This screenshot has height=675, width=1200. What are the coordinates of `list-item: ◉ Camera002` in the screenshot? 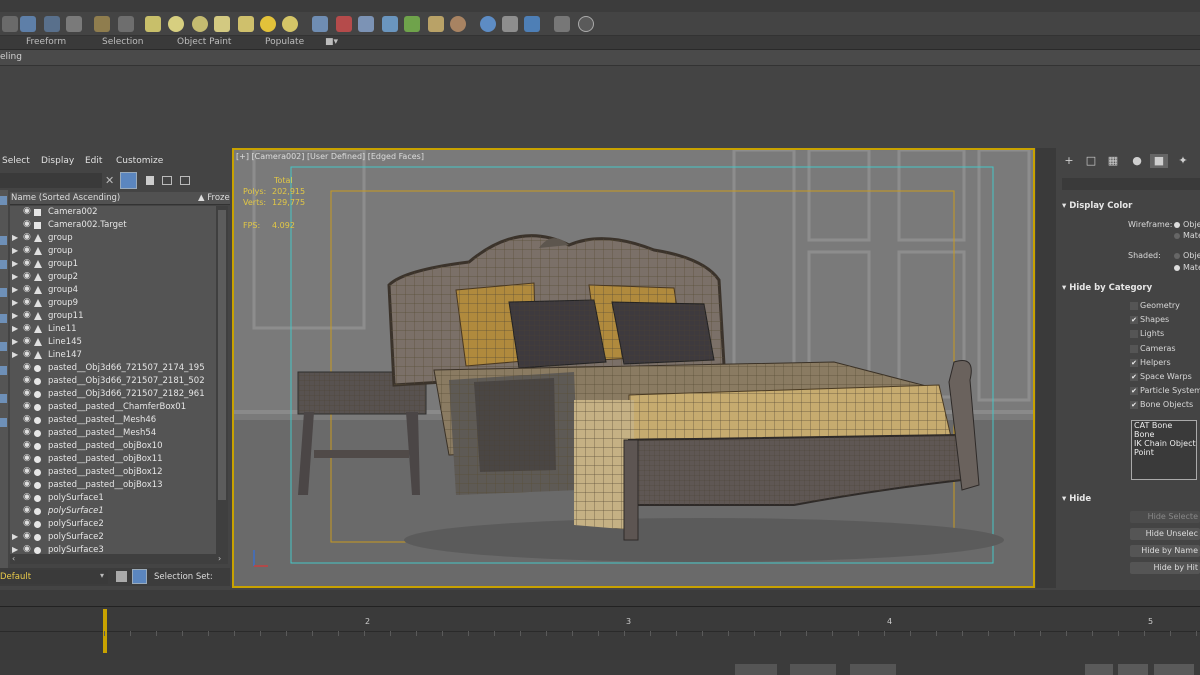 It's located at (113, 212).